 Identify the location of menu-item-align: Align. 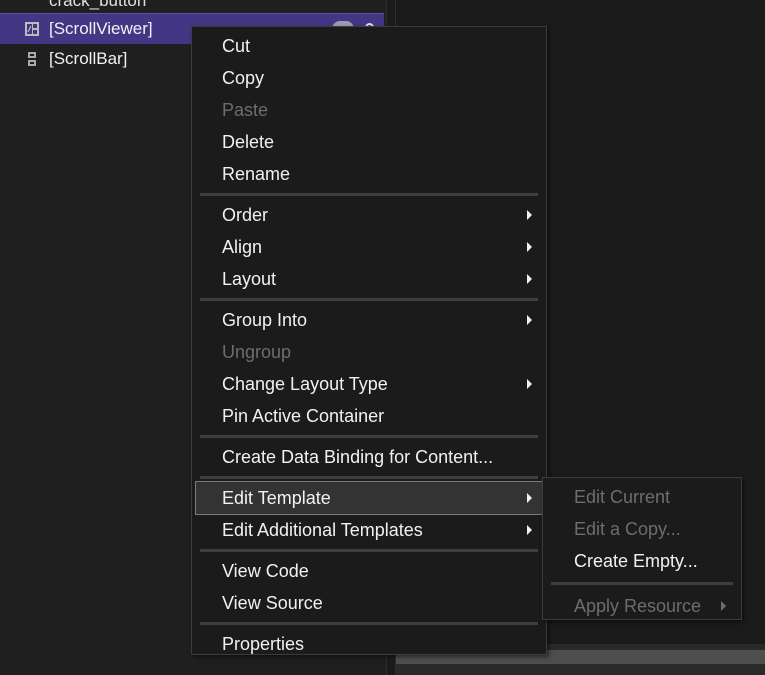
(369, 247).